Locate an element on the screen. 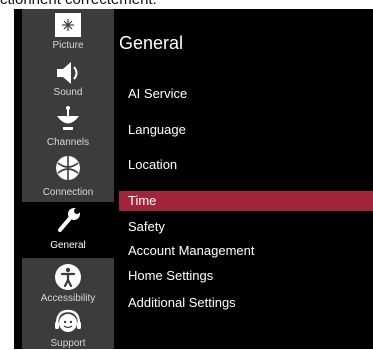 This screenshot has height=350, width=373. page-title: General is located at coordinates (151, 43).